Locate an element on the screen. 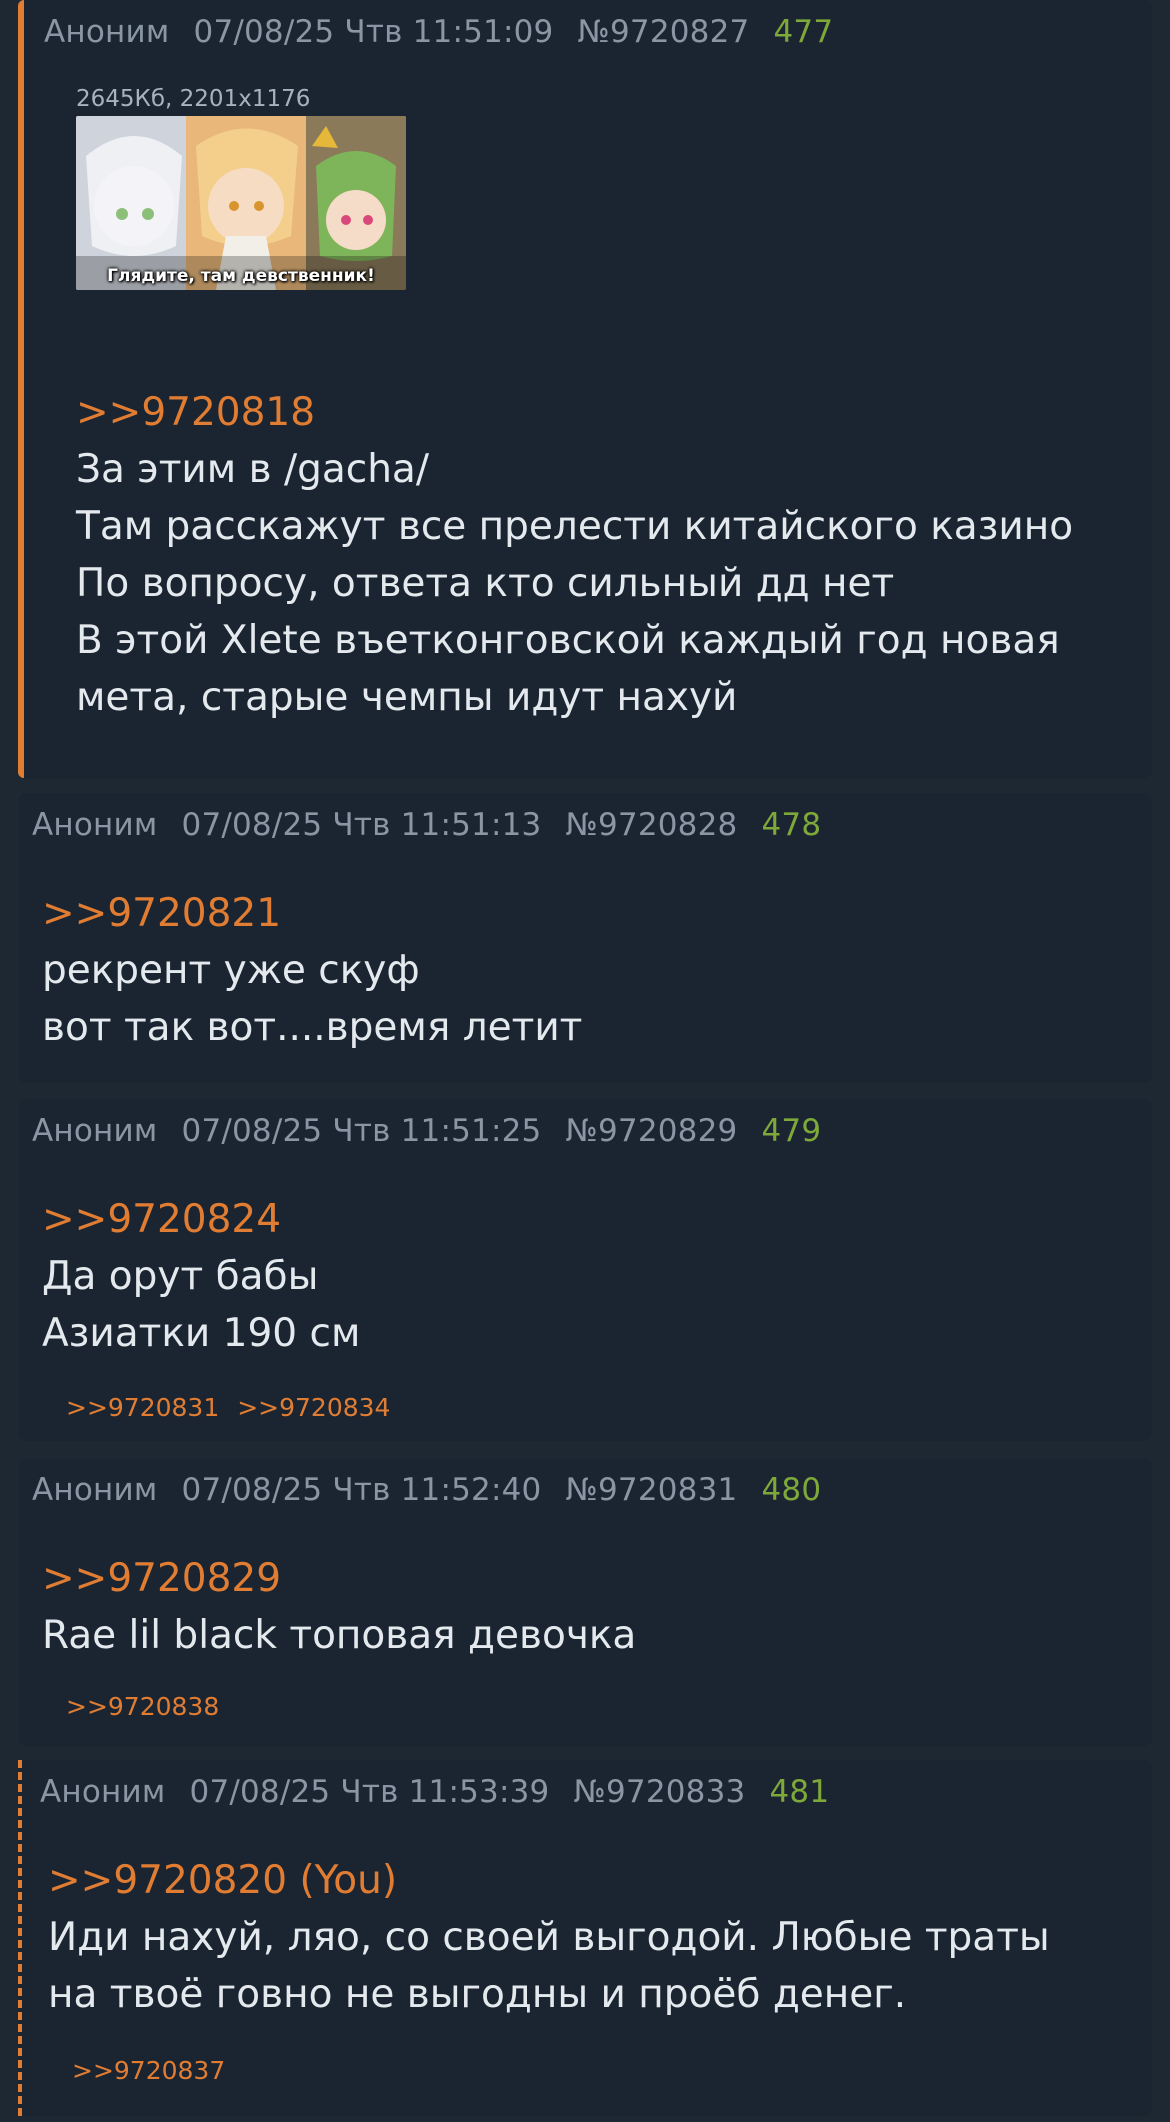 The width and height of the screenshot is (1170, 2122). post-text-line: За этим в /gacha/ is located at coordinates (252, 469).